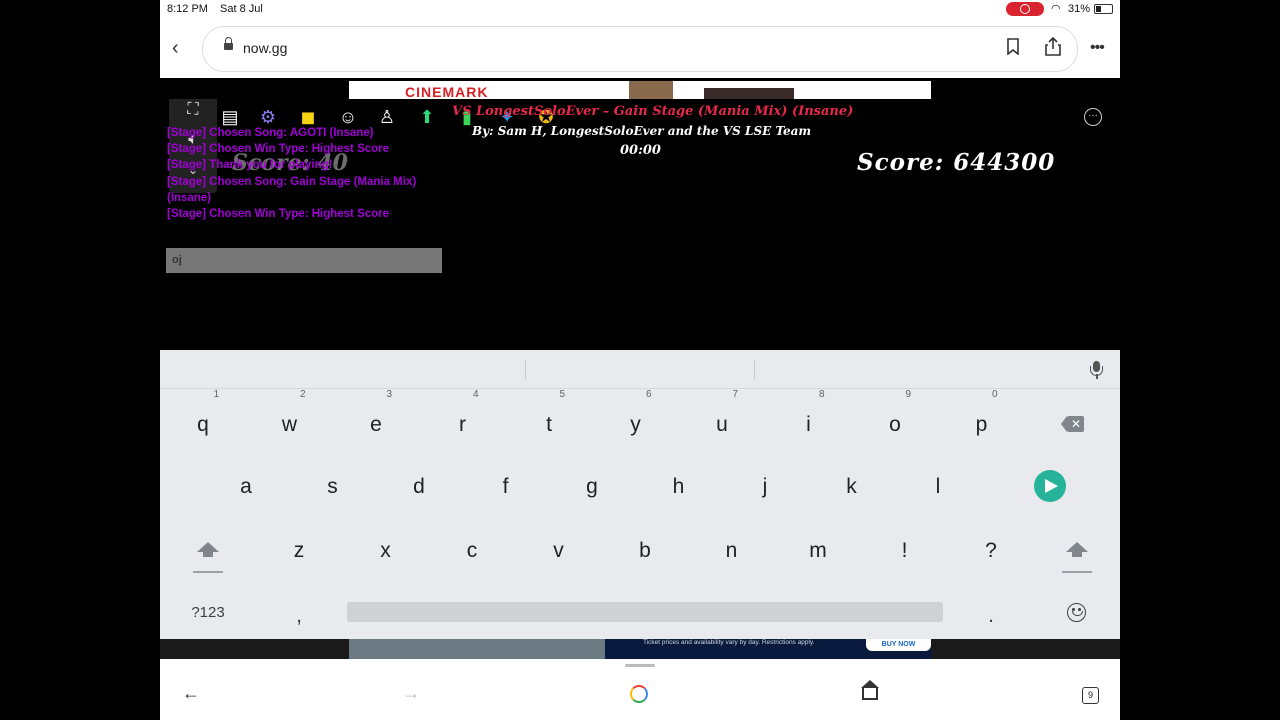 Image resolution: width=1280 pixels, height=720 pixels. What do you see at coordinates (241, 9) in the screenshot?
I see `status-date: Sat 8 Jul` at bounding box center [241, 9].